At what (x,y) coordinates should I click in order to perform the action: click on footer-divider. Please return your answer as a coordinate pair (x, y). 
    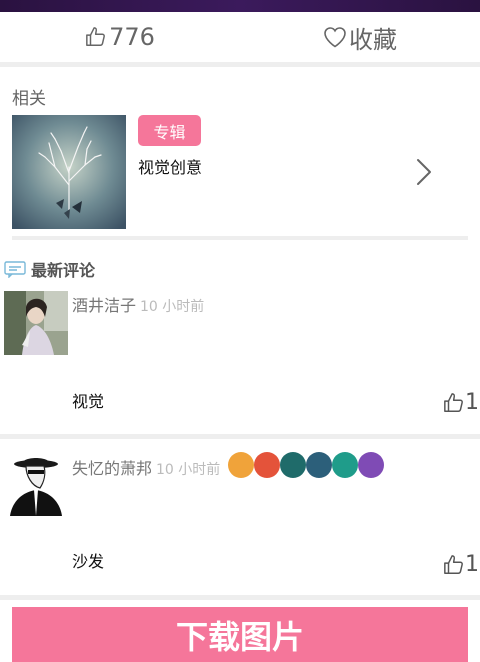
    Looking at the image, I should click on (240, 597).